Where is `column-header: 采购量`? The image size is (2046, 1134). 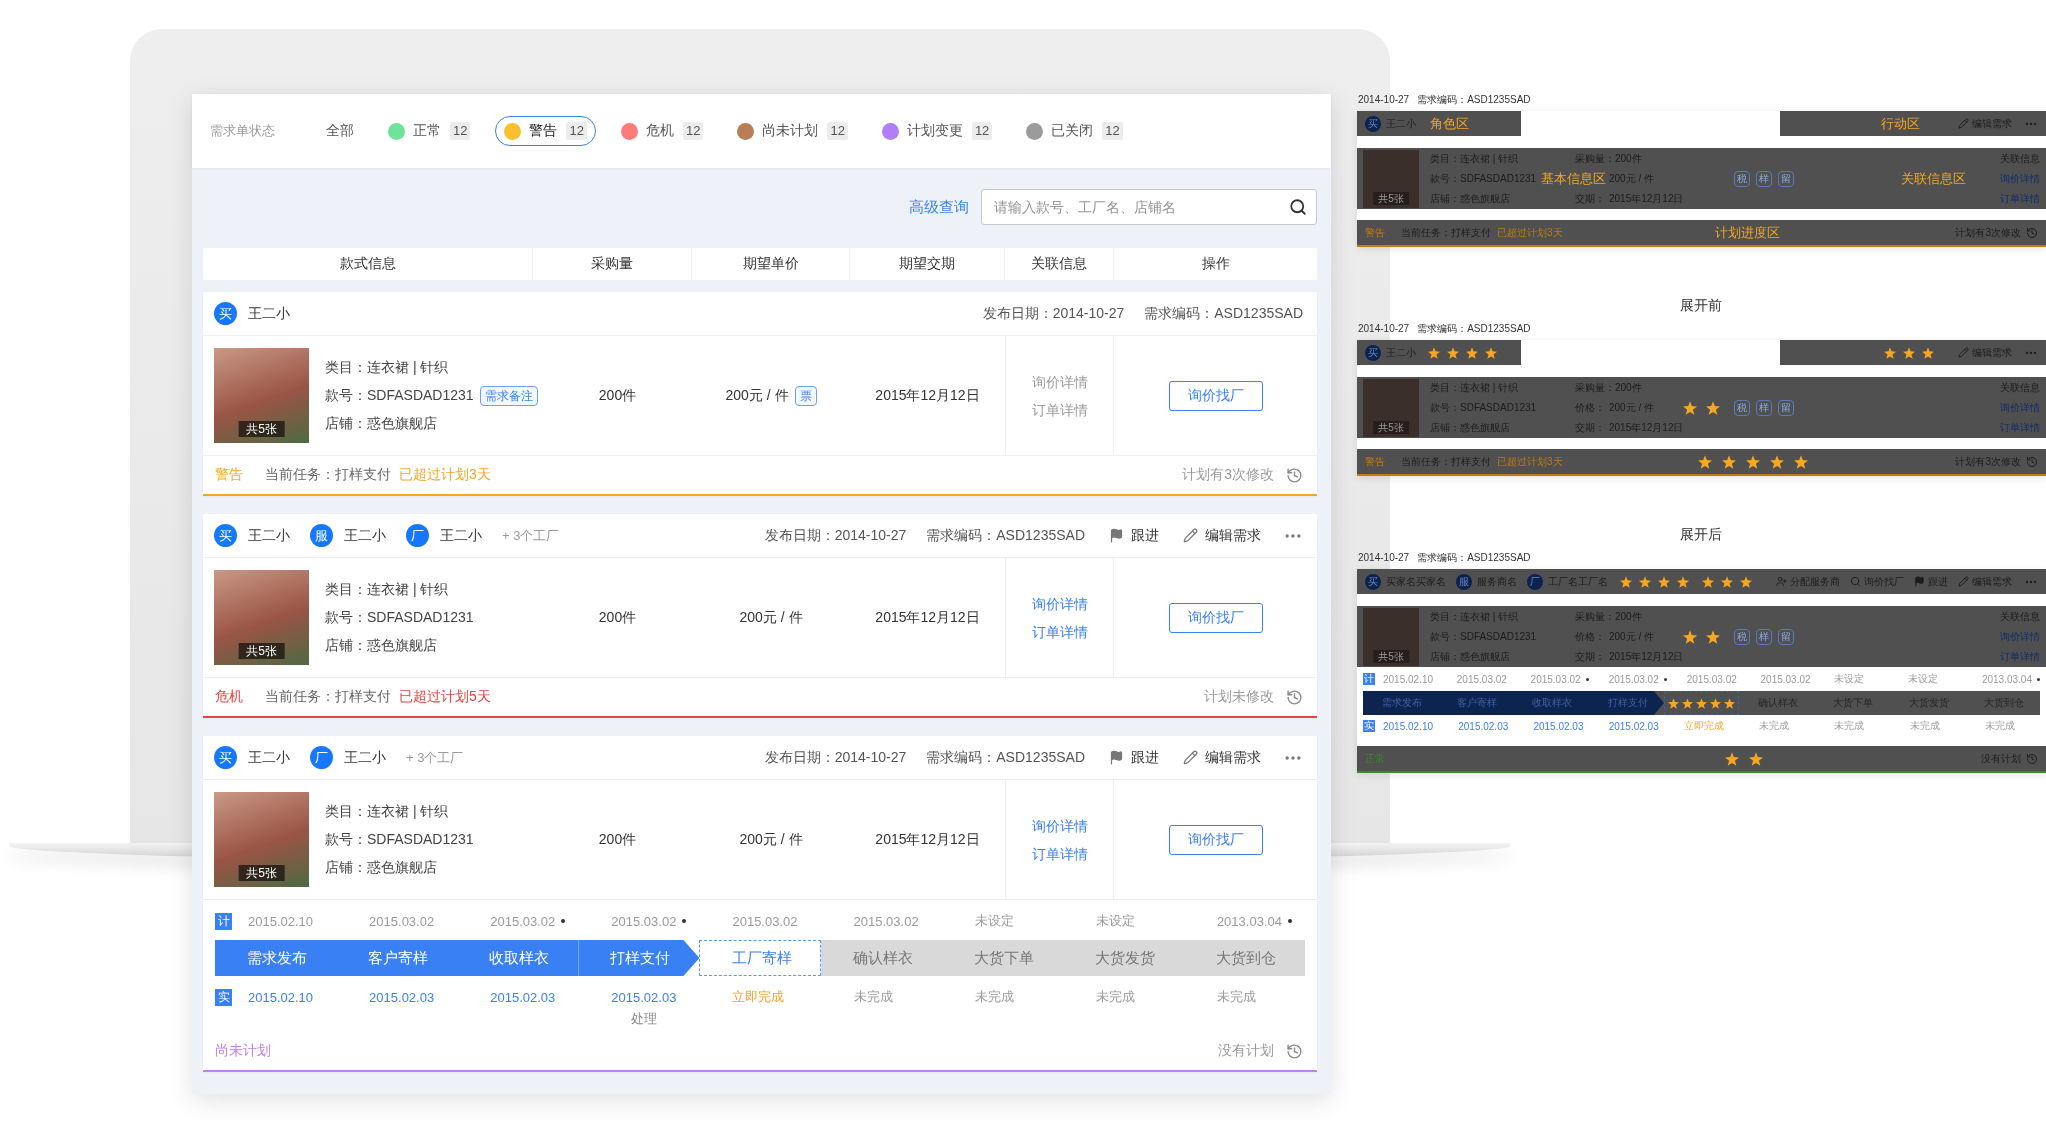 column-header: 采购量 is located at coordinates (612, 264).